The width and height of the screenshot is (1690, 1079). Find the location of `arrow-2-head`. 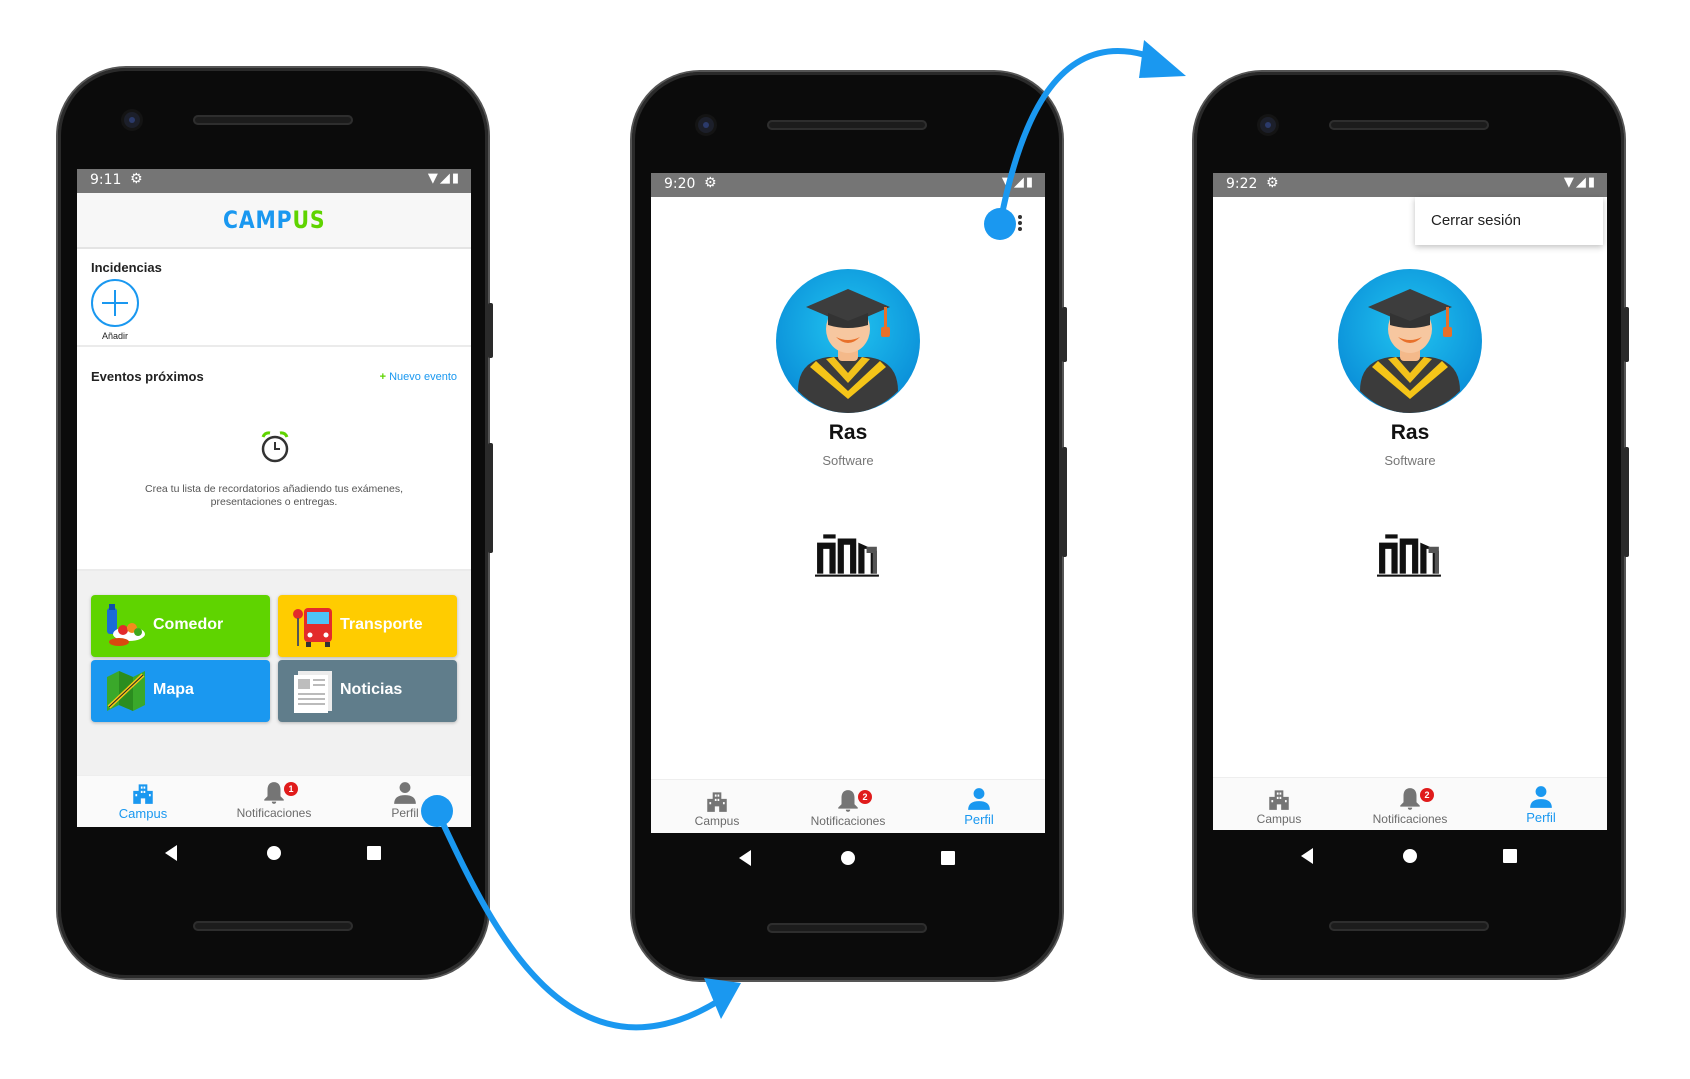

arrow-2-head is located at coordinates (1162, 59).